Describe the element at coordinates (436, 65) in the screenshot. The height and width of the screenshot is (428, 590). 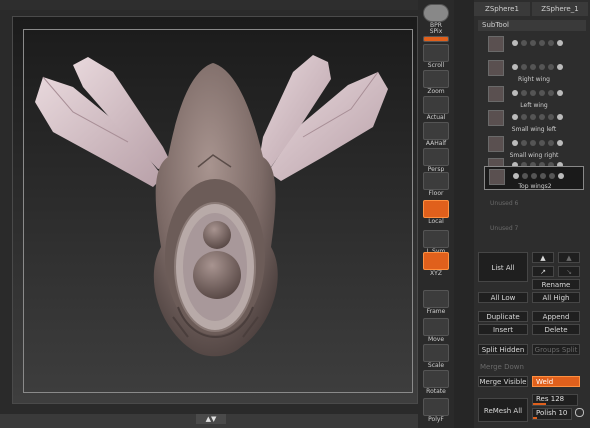
I see `scroll-label: Scroll` at that location.